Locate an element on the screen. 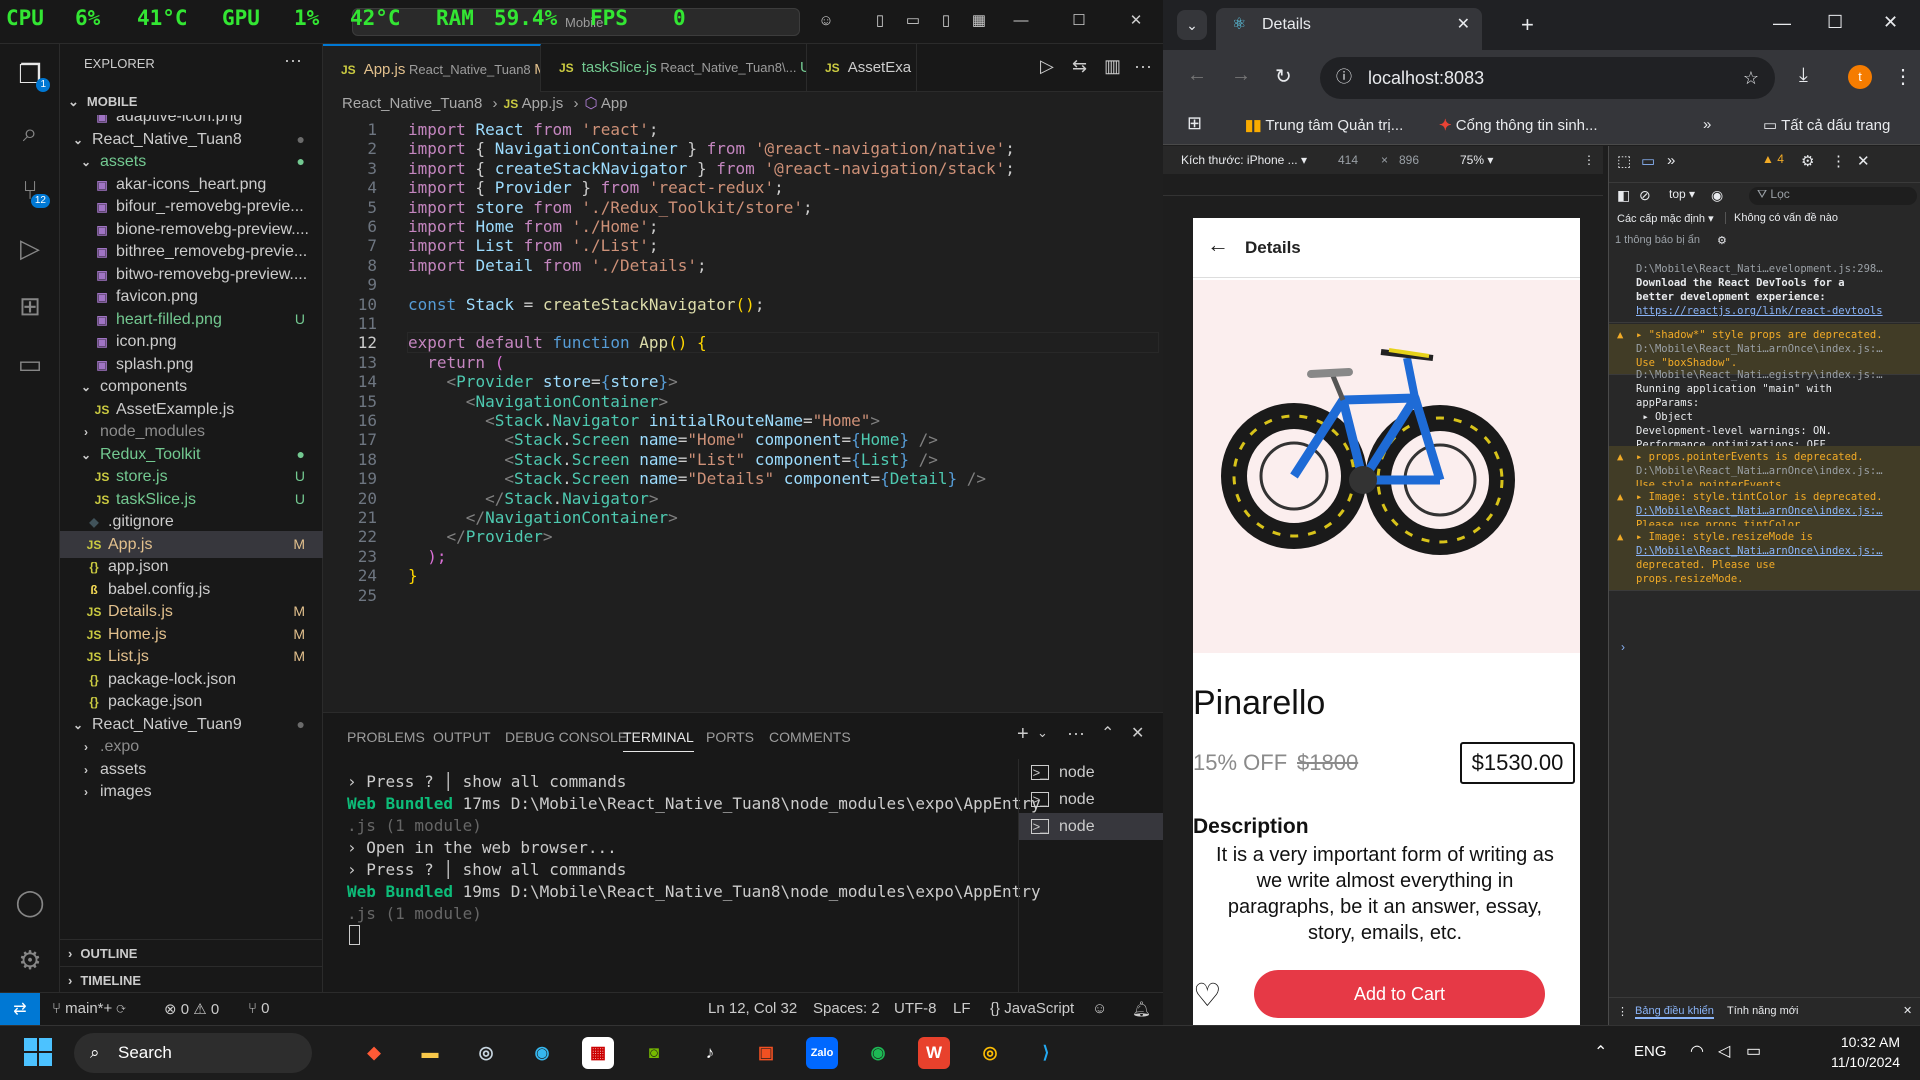  code-line: import React from 'react'; is located at coordinates (533, 129).